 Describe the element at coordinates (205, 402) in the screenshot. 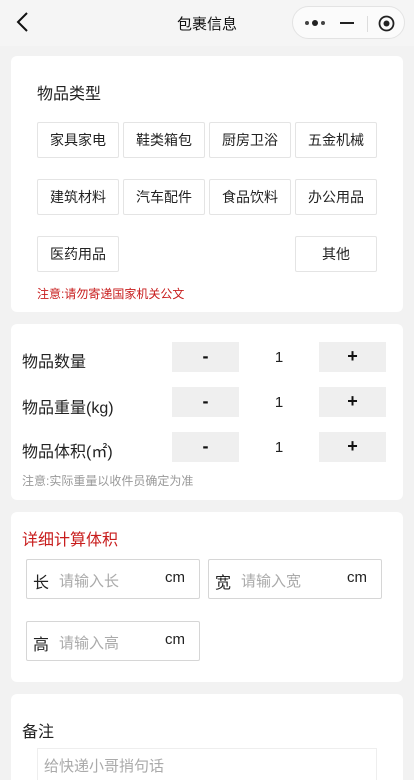

I see `weight-minus-button: -` at that location.